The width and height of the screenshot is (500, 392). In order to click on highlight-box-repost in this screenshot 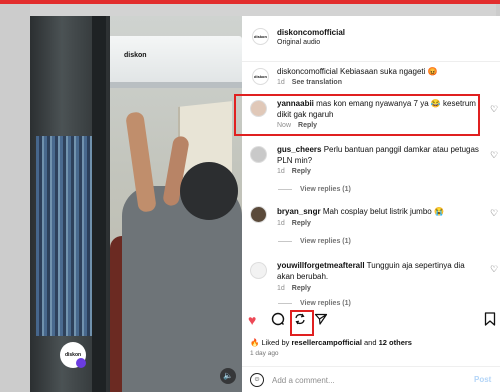, I will do `click(302, 323)`.